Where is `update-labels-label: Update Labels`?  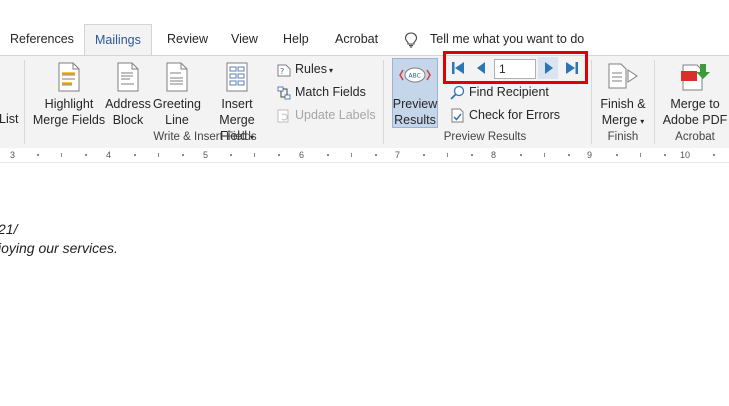 update-labels-label: Update Labels is located at coordinates (335, 115).